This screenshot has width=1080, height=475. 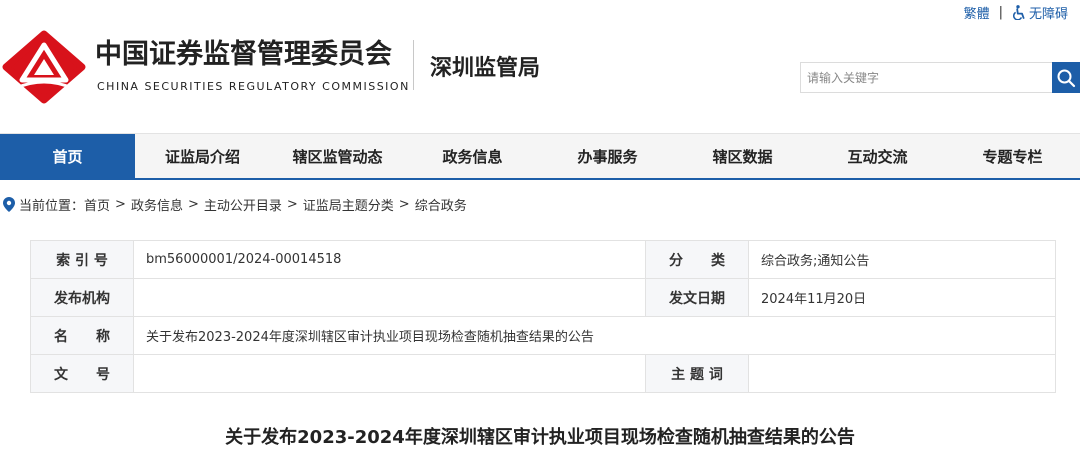 What do you see at coordinates (202, 156) in the screenshot?
I see `nav-item-about: 证监局介绍` at bounding box center [202, 156].